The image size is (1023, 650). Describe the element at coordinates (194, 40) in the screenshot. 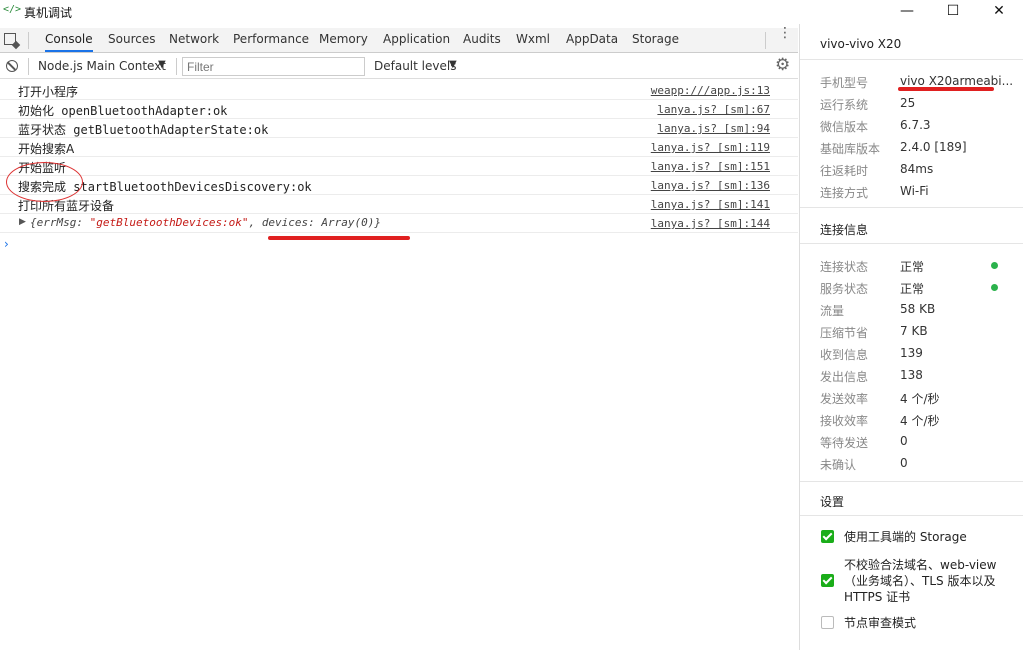

I see `tab-network: Network` at that location.